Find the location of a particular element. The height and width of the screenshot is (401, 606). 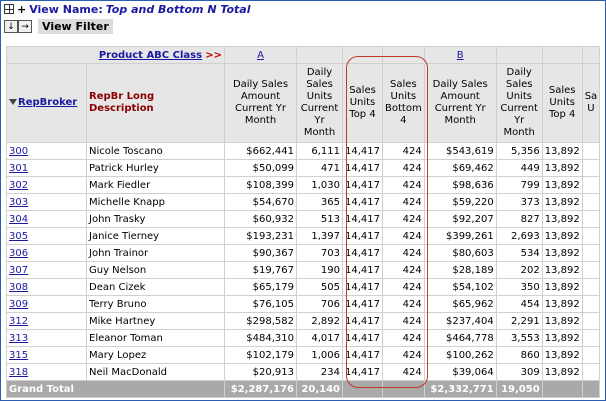

a-amount: $90,367 is located at coordinates (260, 253).